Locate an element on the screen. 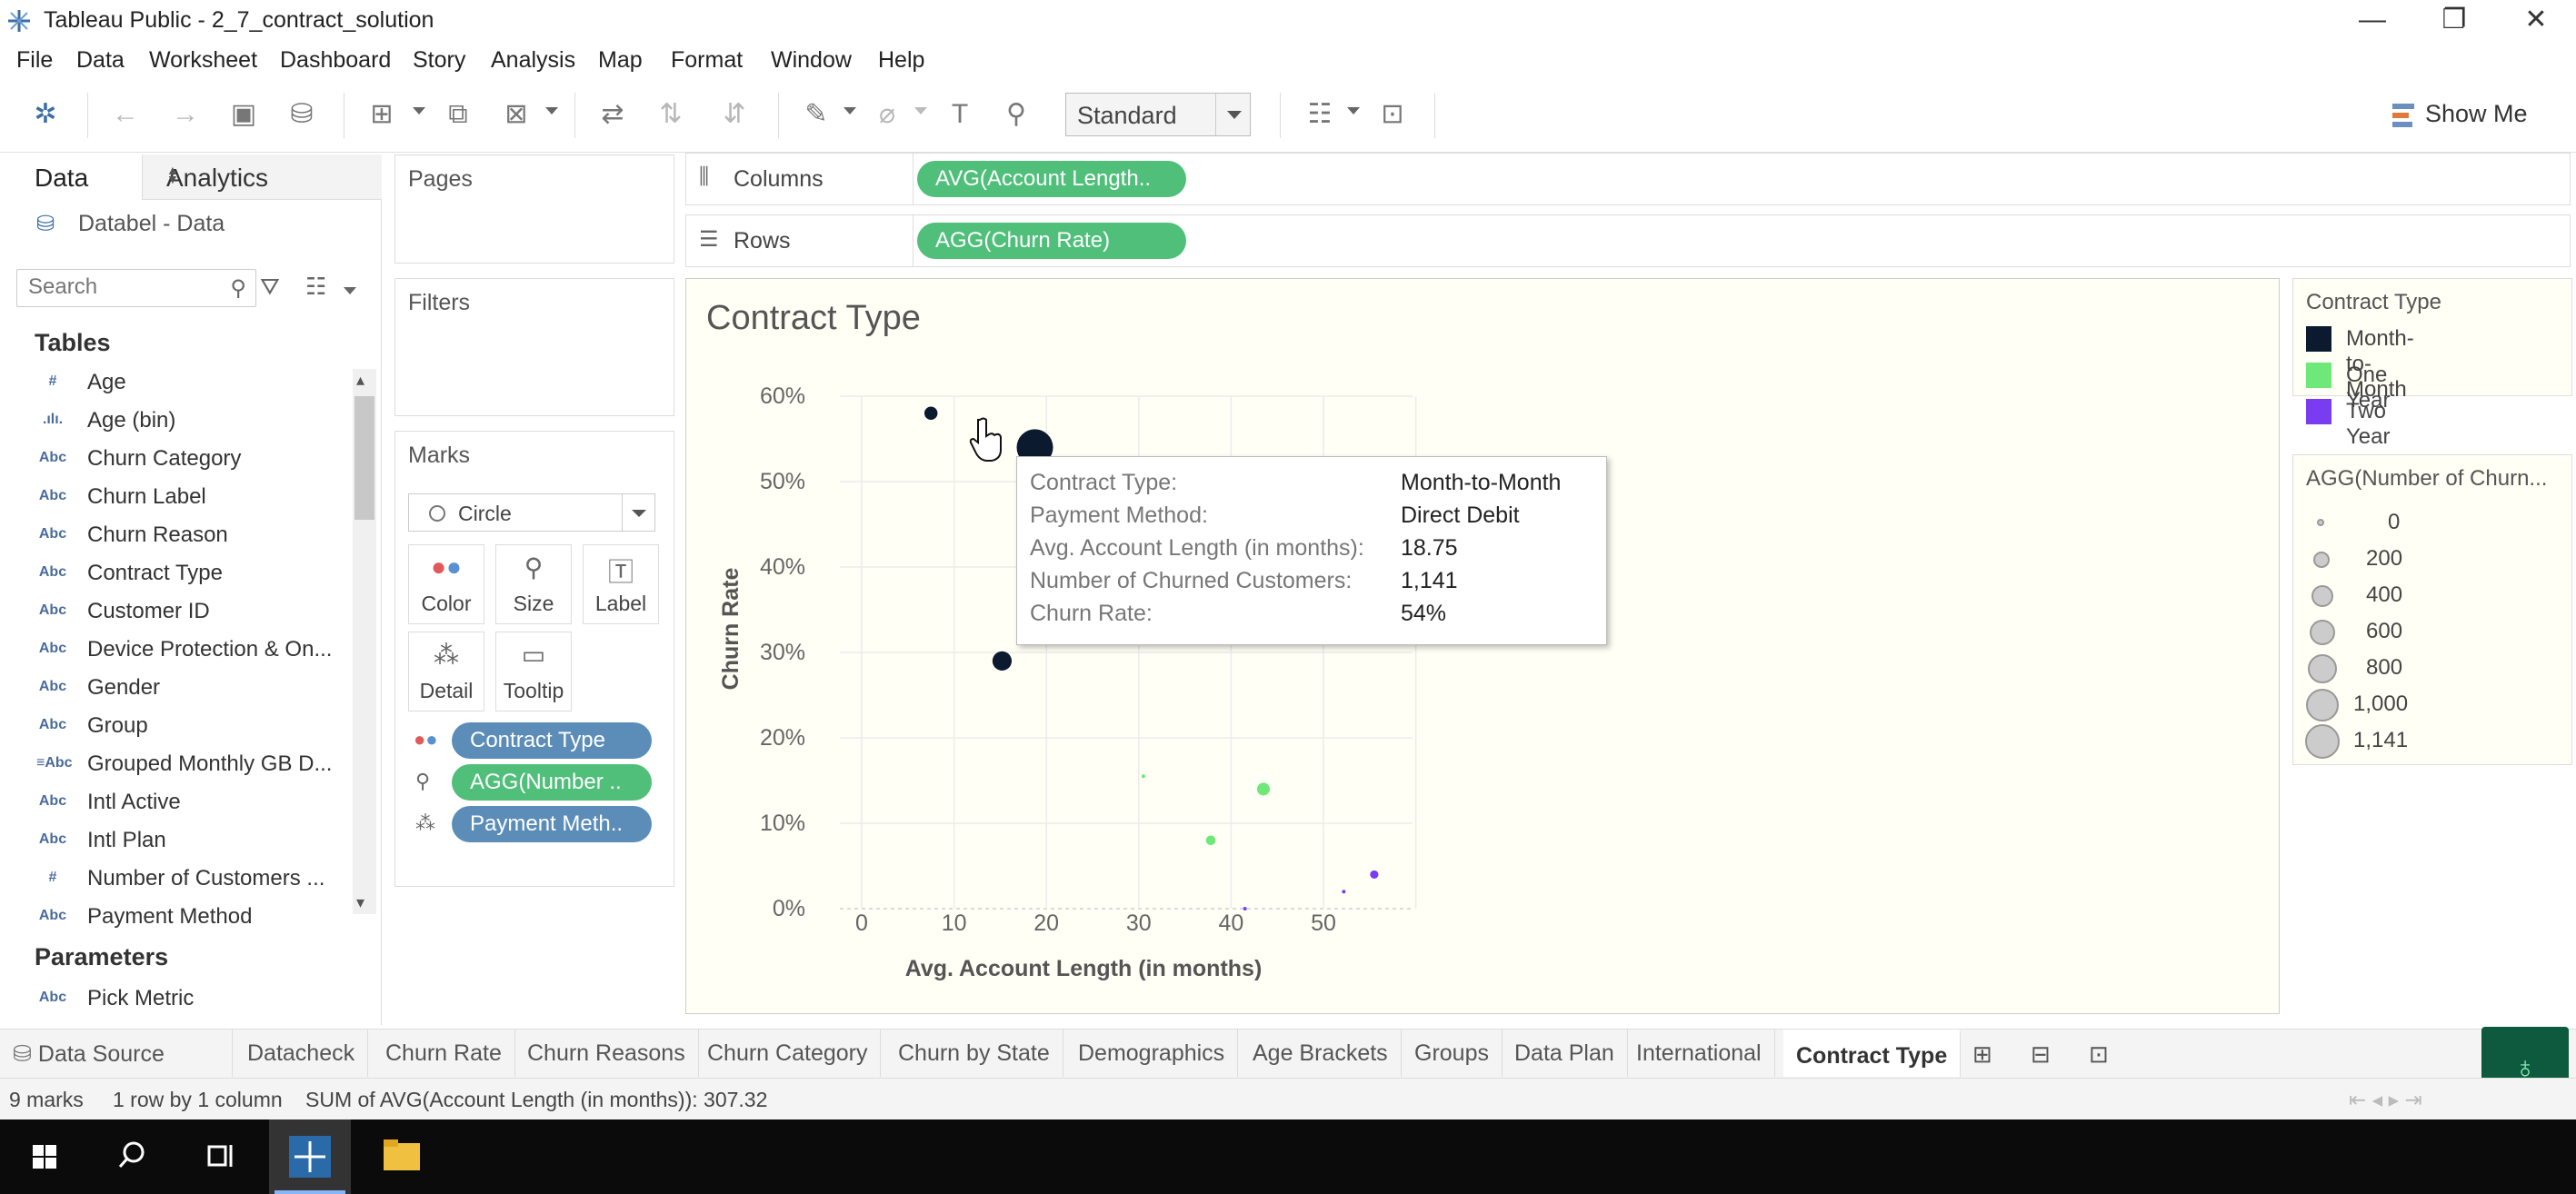 The width and height of the screenshot is (2576, 1194). menu-dashboard: Dashboard is located at coordinates (335, 60).